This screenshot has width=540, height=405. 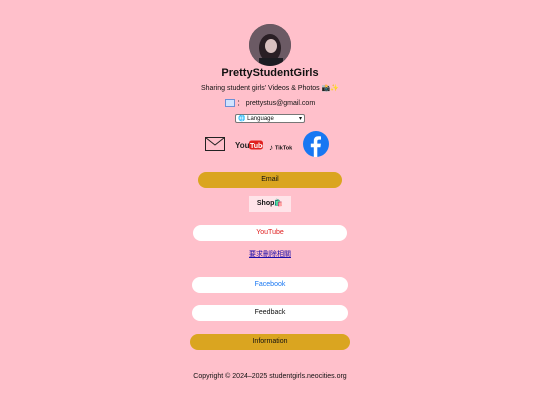 I want to click on email-chip-icon, so click(x=229, y=103).